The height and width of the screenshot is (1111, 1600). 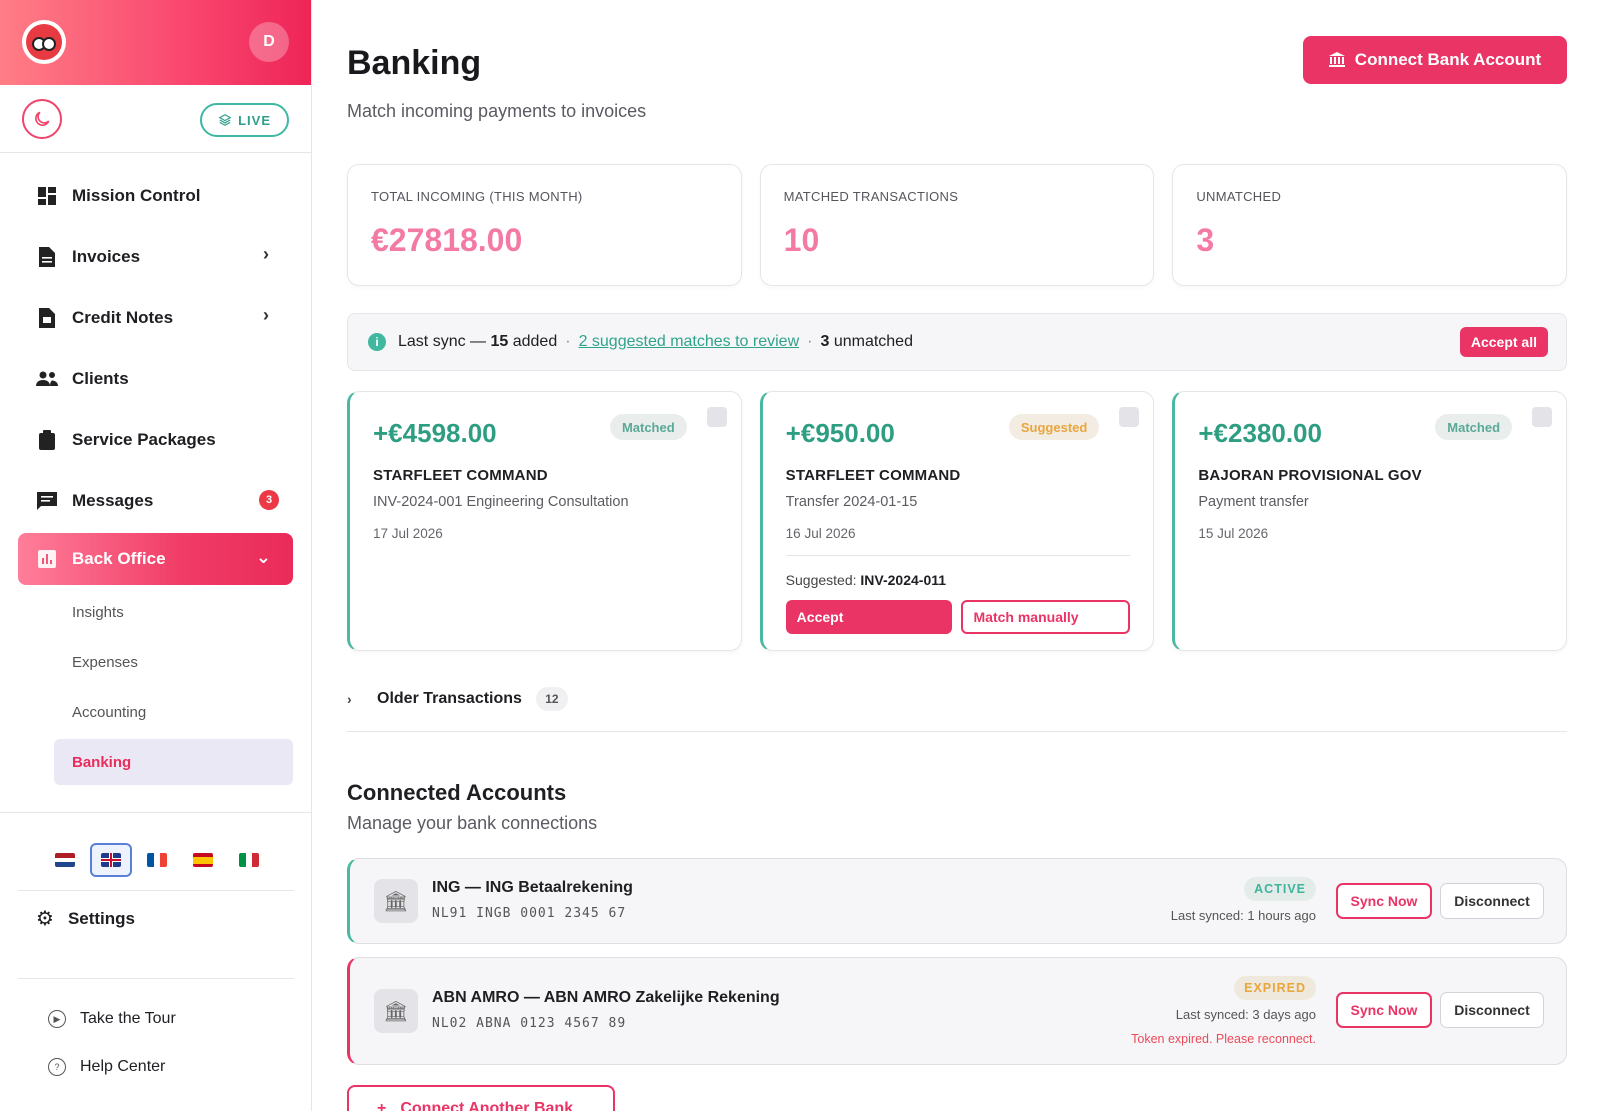 I want to click on suggested-label: Suggested:, so click(x=821, y=580).